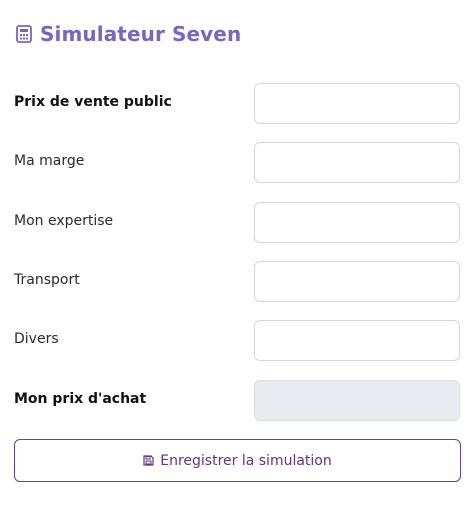 Image resolution: width=473 pixels, height=507 pixels. I want to click on field-label: Mon prix d'achat, so click(80, 399).